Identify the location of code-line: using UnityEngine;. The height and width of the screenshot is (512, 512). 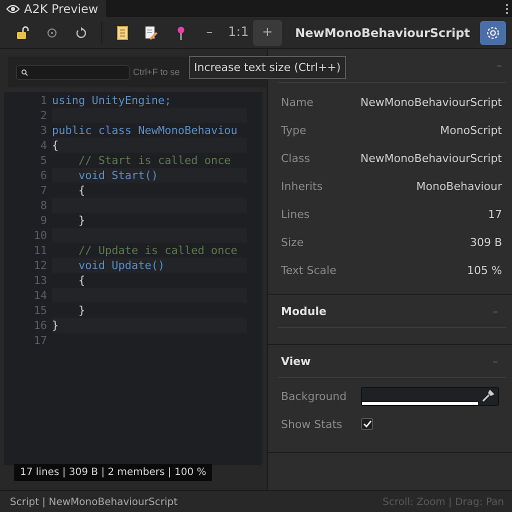
(112, 100).